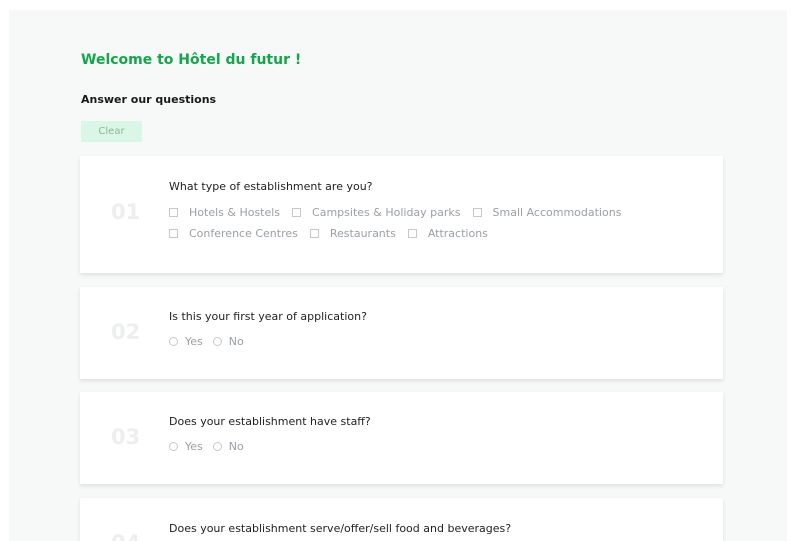 The image size is (797, 541). What do you see at coordinates (271, 186) in the screenshot?
I see `question-text: What type of establishment are you?` at bounding box center [271, 186].